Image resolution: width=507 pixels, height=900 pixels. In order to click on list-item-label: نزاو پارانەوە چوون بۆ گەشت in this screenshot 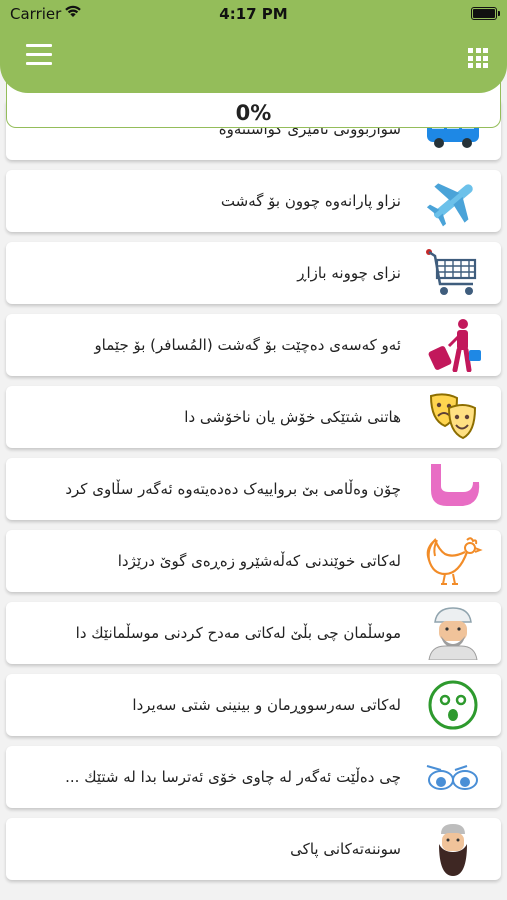, I will do `click(310, 201)`.